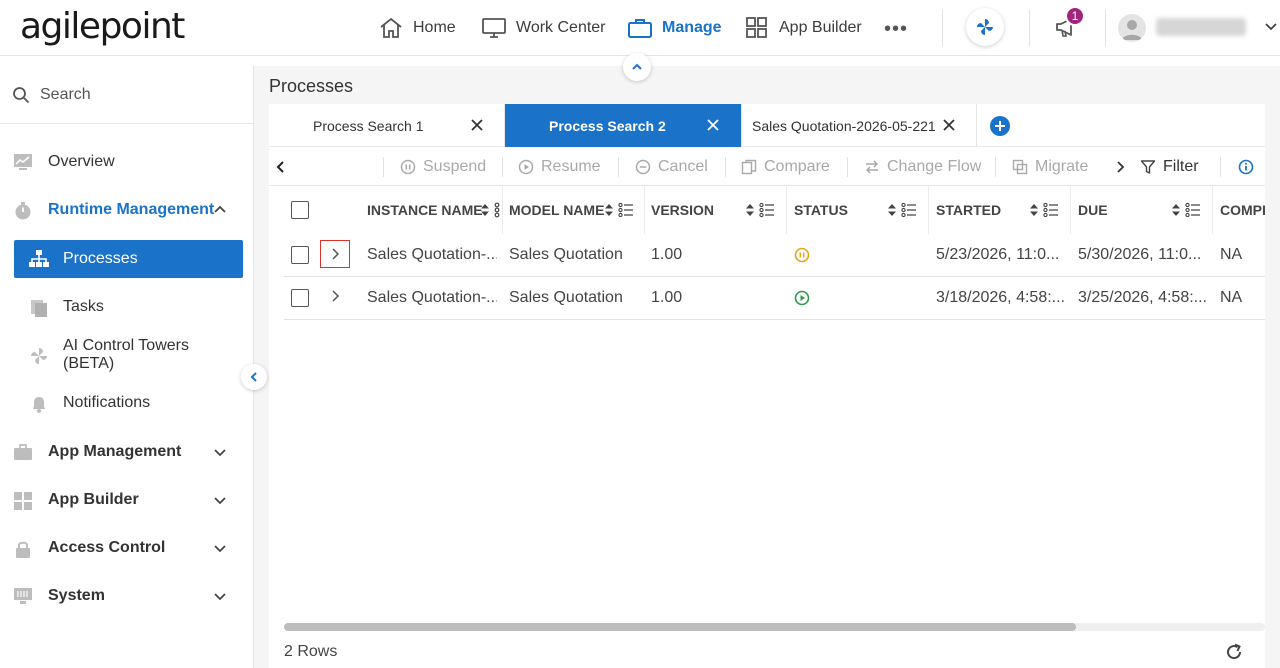 This screenshot has height=668, width=1280. What do you see at coordinates (425, 210) in the screenshot?
I see `column-header-instance-name: INSTANCE NAME` at bounding box center [425, 210].